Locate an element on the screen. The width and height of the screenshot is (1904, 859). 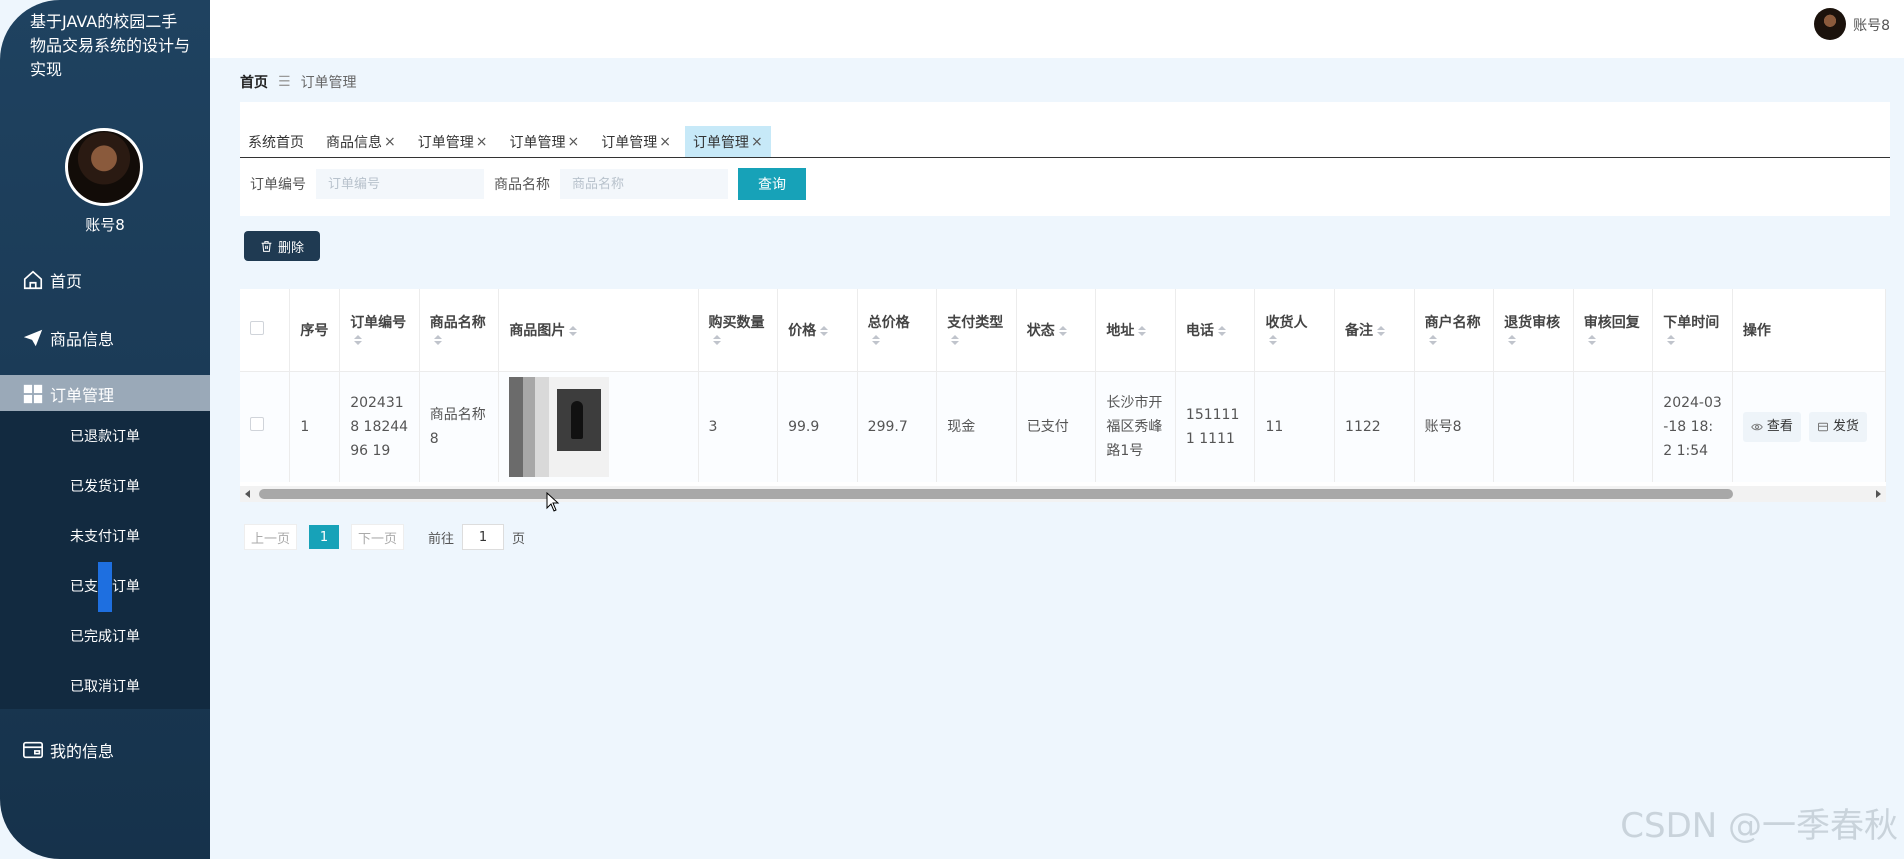
column-header-sortable: 支付类型 is located at coordinates (976, 330).